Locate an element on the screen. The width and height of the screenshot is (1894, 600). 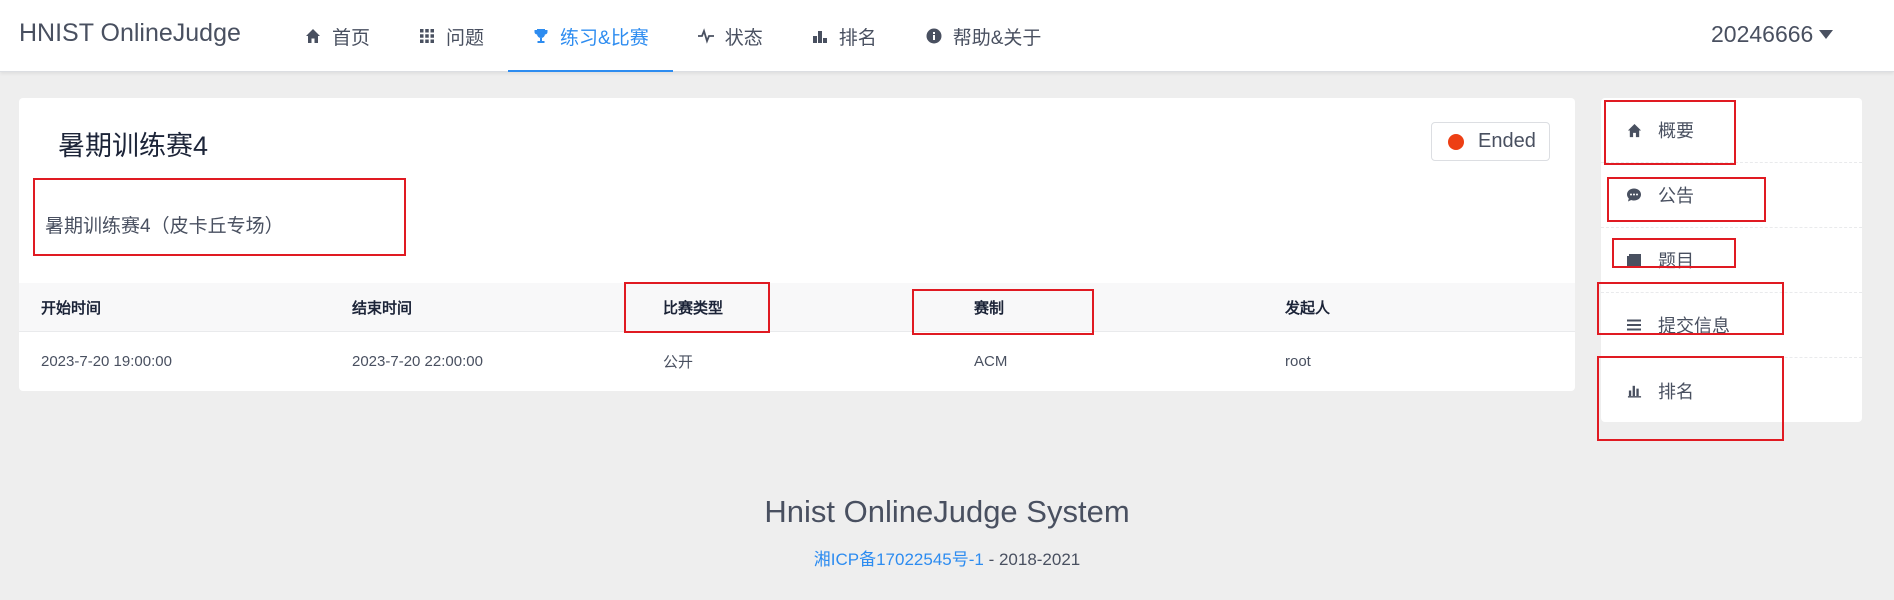
side-item-label: 提交信息 is located at coordinates (1694, 326).